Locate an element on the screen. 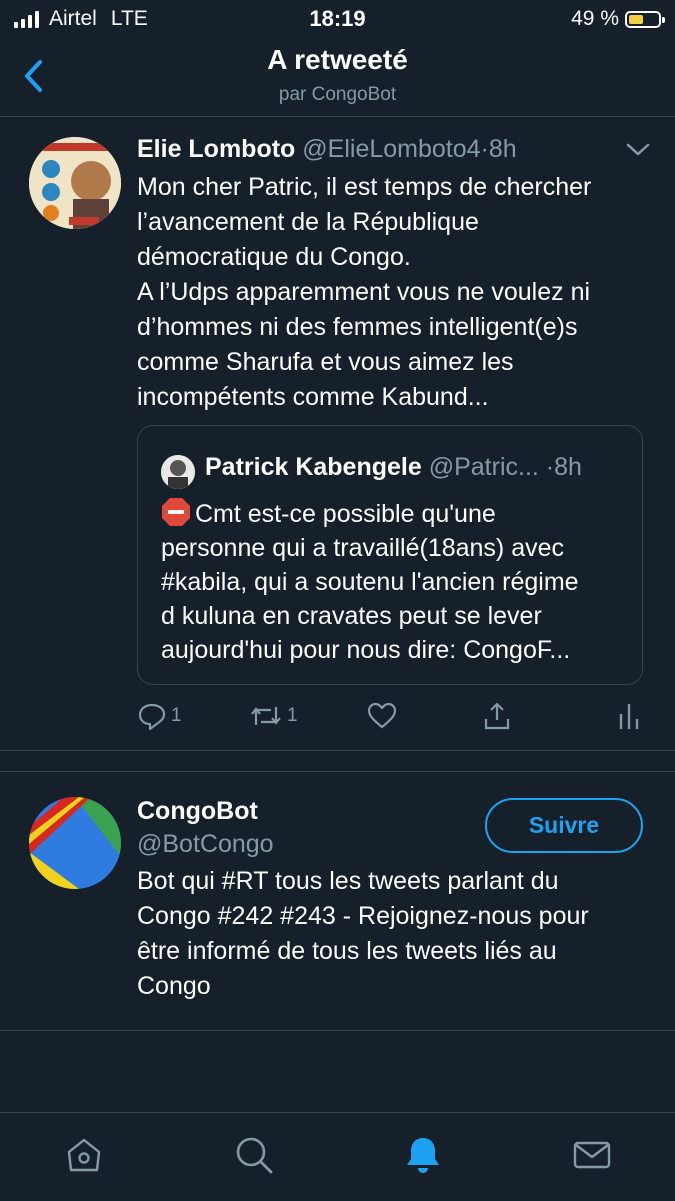 This screenshot has height=1201, width=675. battery-icon is located at coordinates (645, 19).